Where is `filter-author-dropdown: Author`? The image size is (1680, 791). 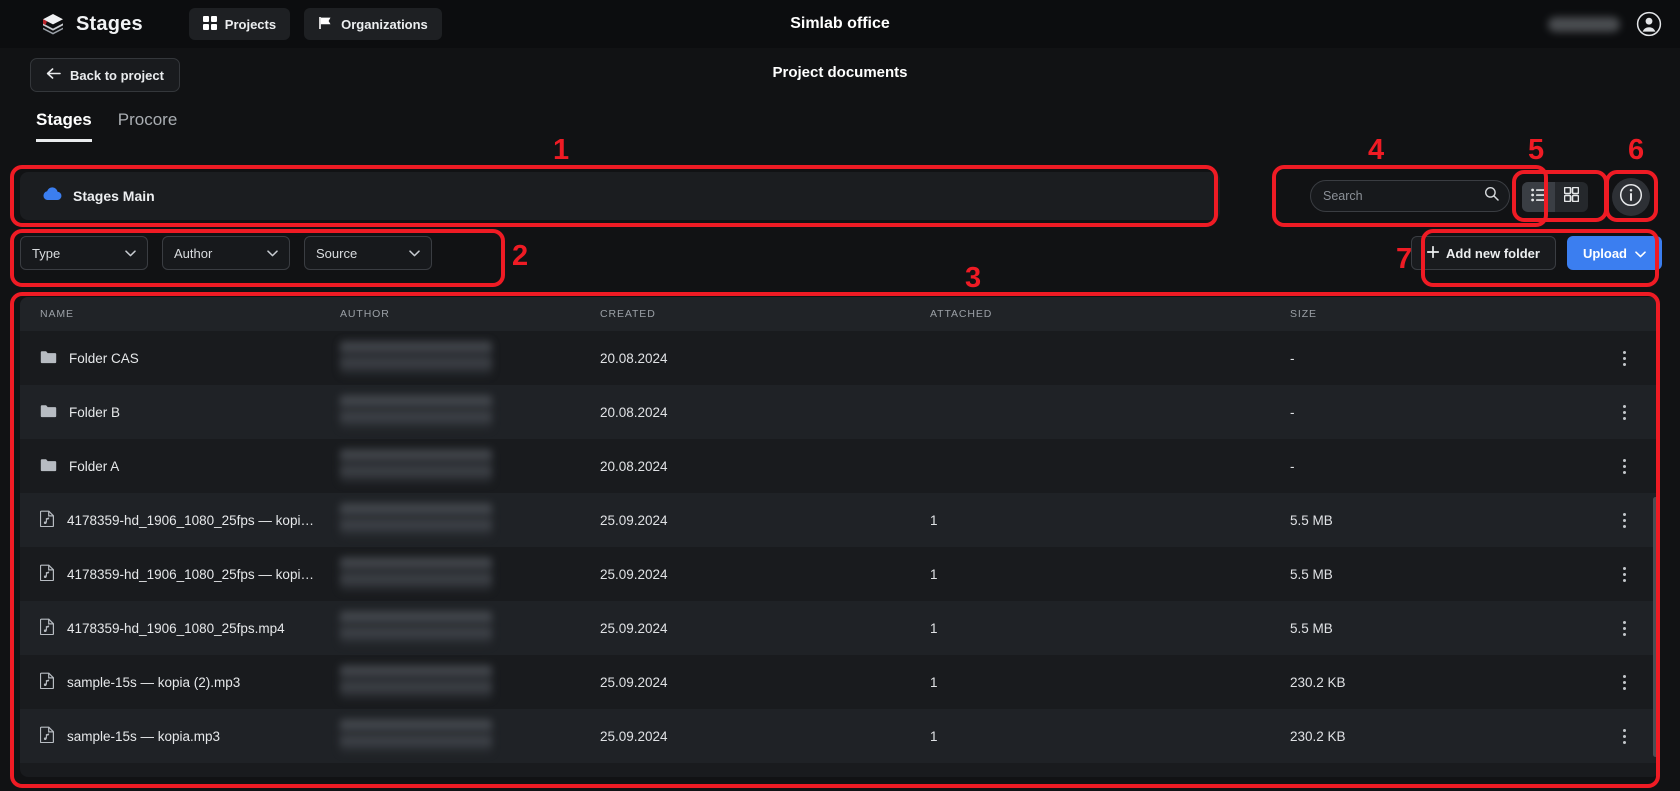
filter-author-dropdown: Author is located at coordinates (226, 253).